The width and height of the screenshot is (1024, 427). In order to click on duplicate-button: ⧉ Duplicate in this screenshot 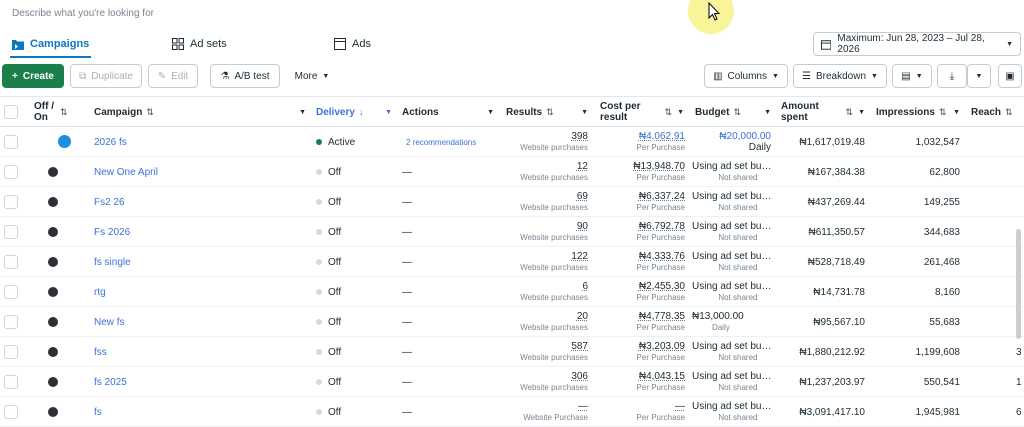, I will do `click(106, 76)`.